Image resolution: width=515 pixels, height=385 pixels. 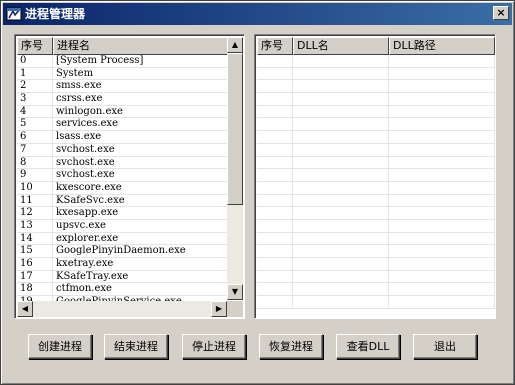 I want to click on exit-button: 退出, so click(x=445, y=346).